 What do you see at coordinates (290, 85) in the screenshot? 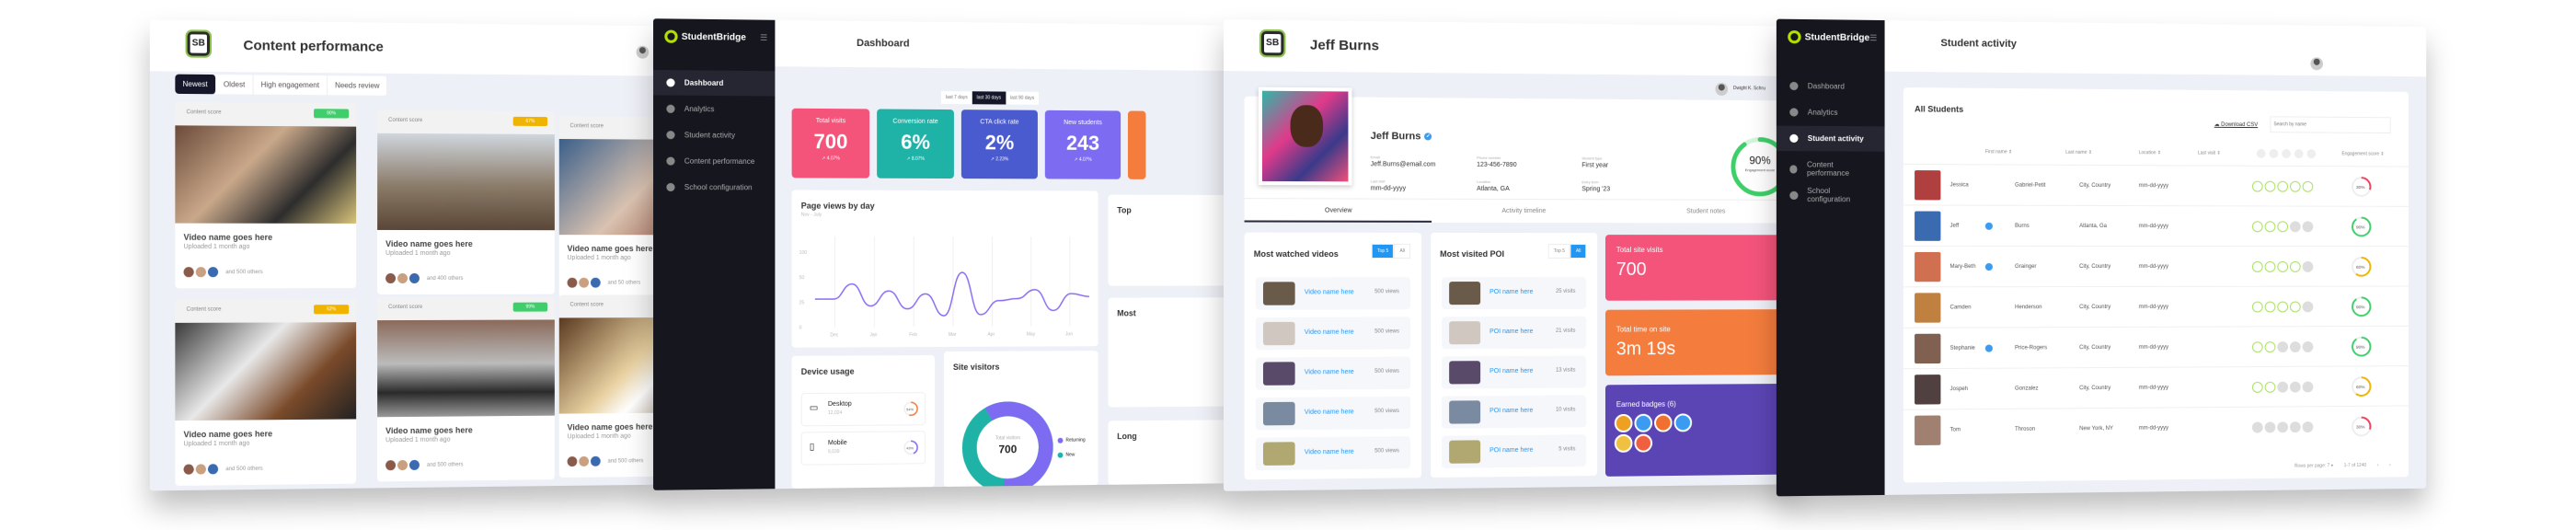
I see `filter-tab-high-engagement: High engagement` at bounding box center [290, 85].